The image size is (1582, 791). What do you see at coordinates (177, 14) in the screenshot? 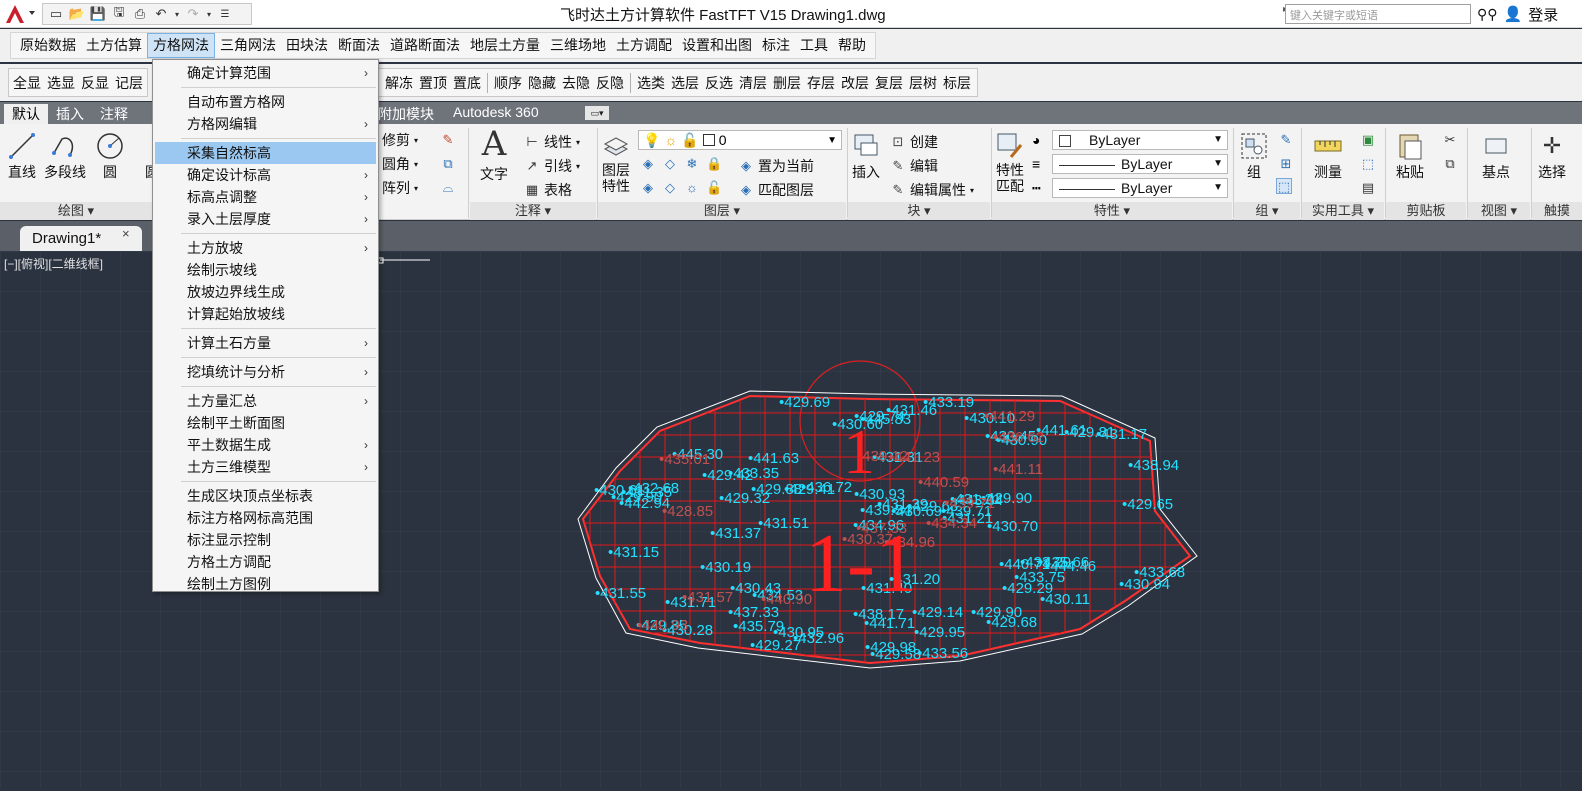
I see `undo-dropdown-icon: ▾` at bounding box center [177, 14].